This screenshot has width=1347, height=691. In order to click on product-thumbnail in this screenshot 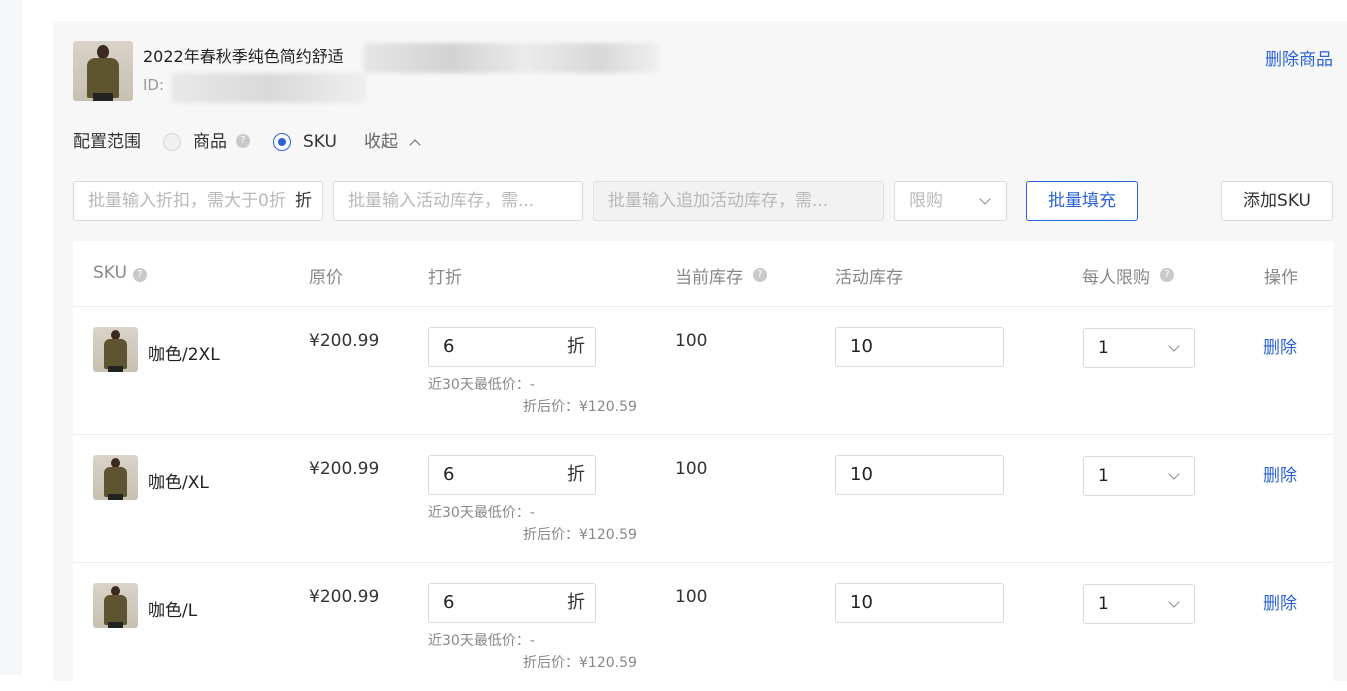, I will do `click(103, 71)`.